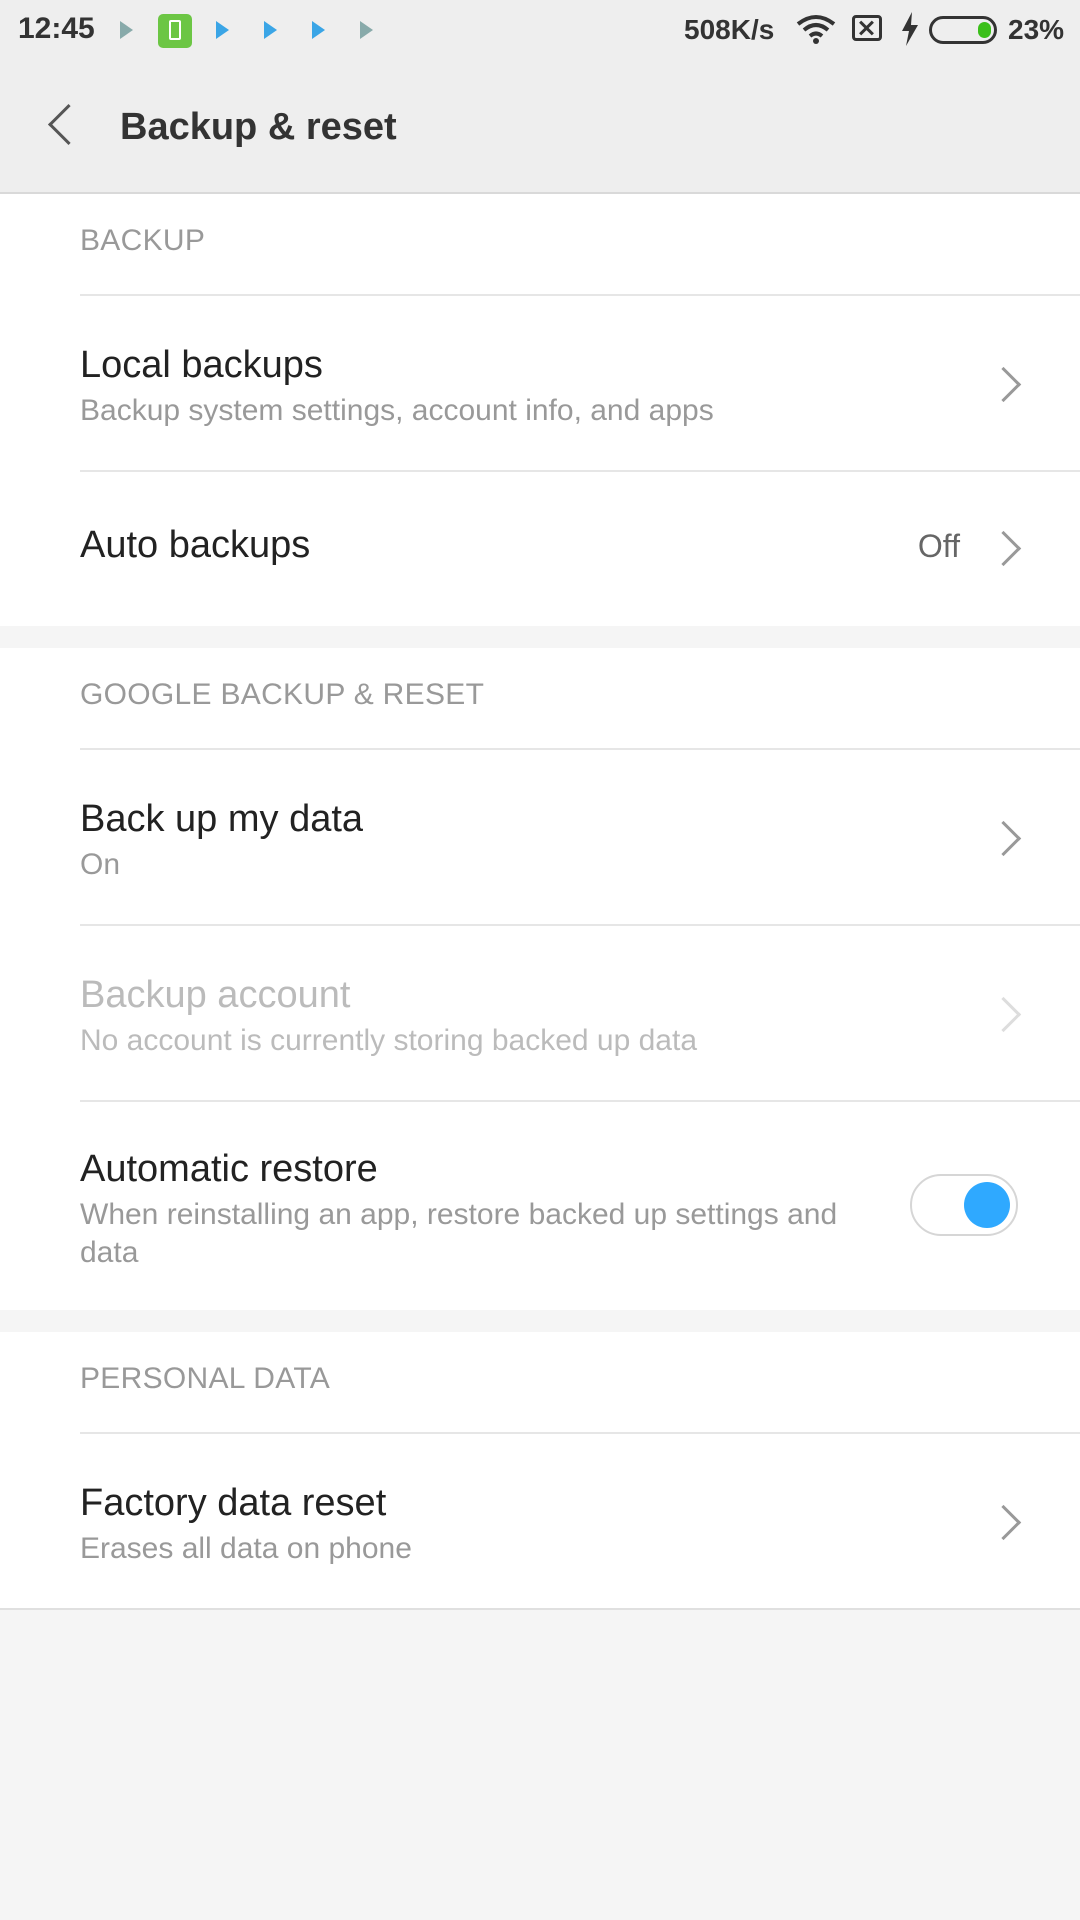  Describe the element at coordinates (540, 1609) in the screenshot. I see `divider` at that location.